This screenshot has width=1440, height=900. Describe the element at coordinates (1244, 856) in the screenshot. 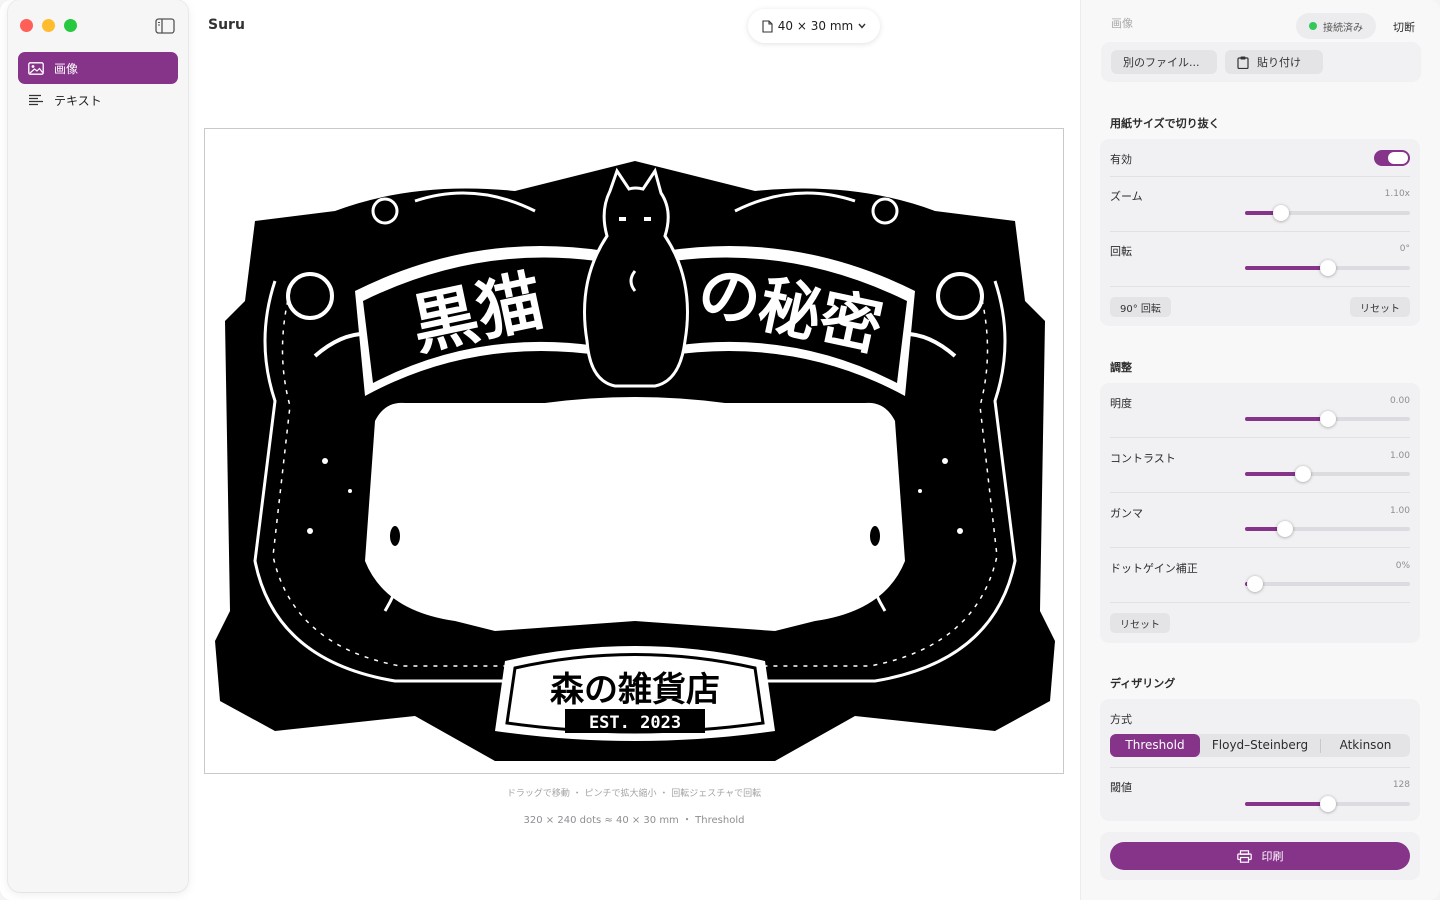

I see `printer-icon` at that location.